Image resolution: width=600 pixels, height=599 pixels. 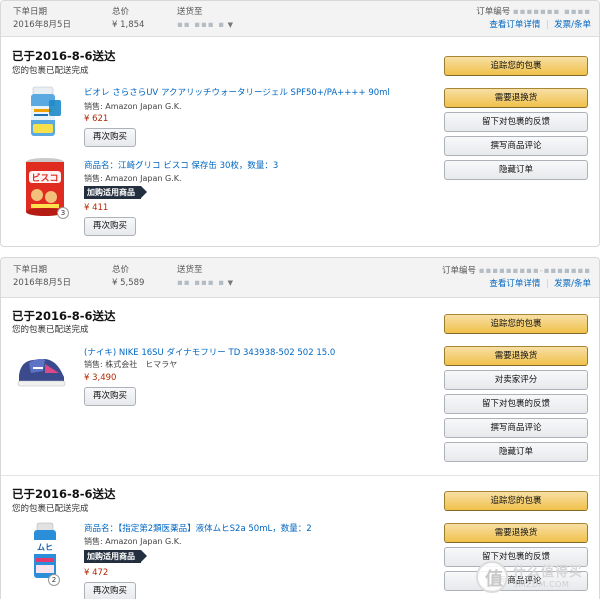 What do you see at coordinates (100, 378) in the screenshot?
I see `item-price: ¥ 3,490` at bounding box center [100, 378].